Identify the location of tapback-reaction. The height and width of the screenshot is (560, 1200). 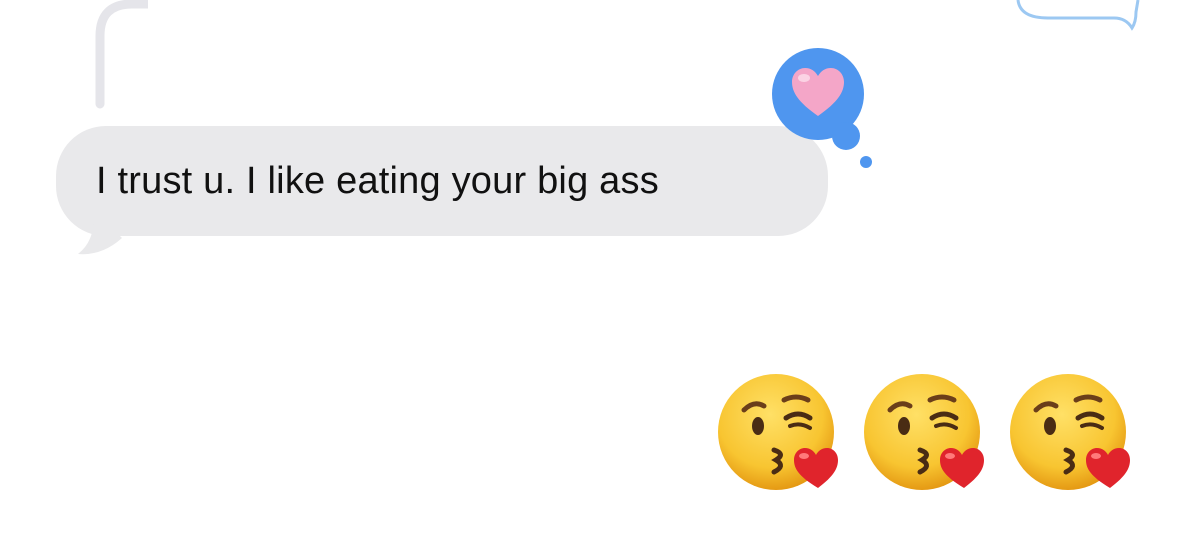
(823, 111).